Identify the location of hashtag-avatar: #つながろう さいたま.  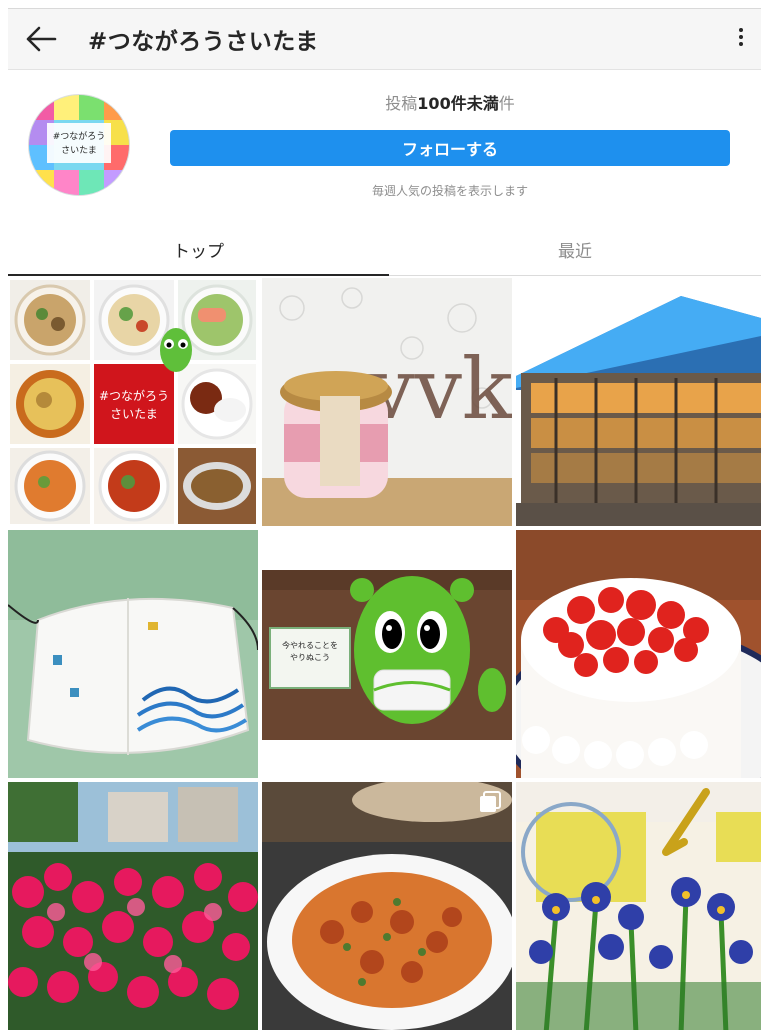
(79, 145).